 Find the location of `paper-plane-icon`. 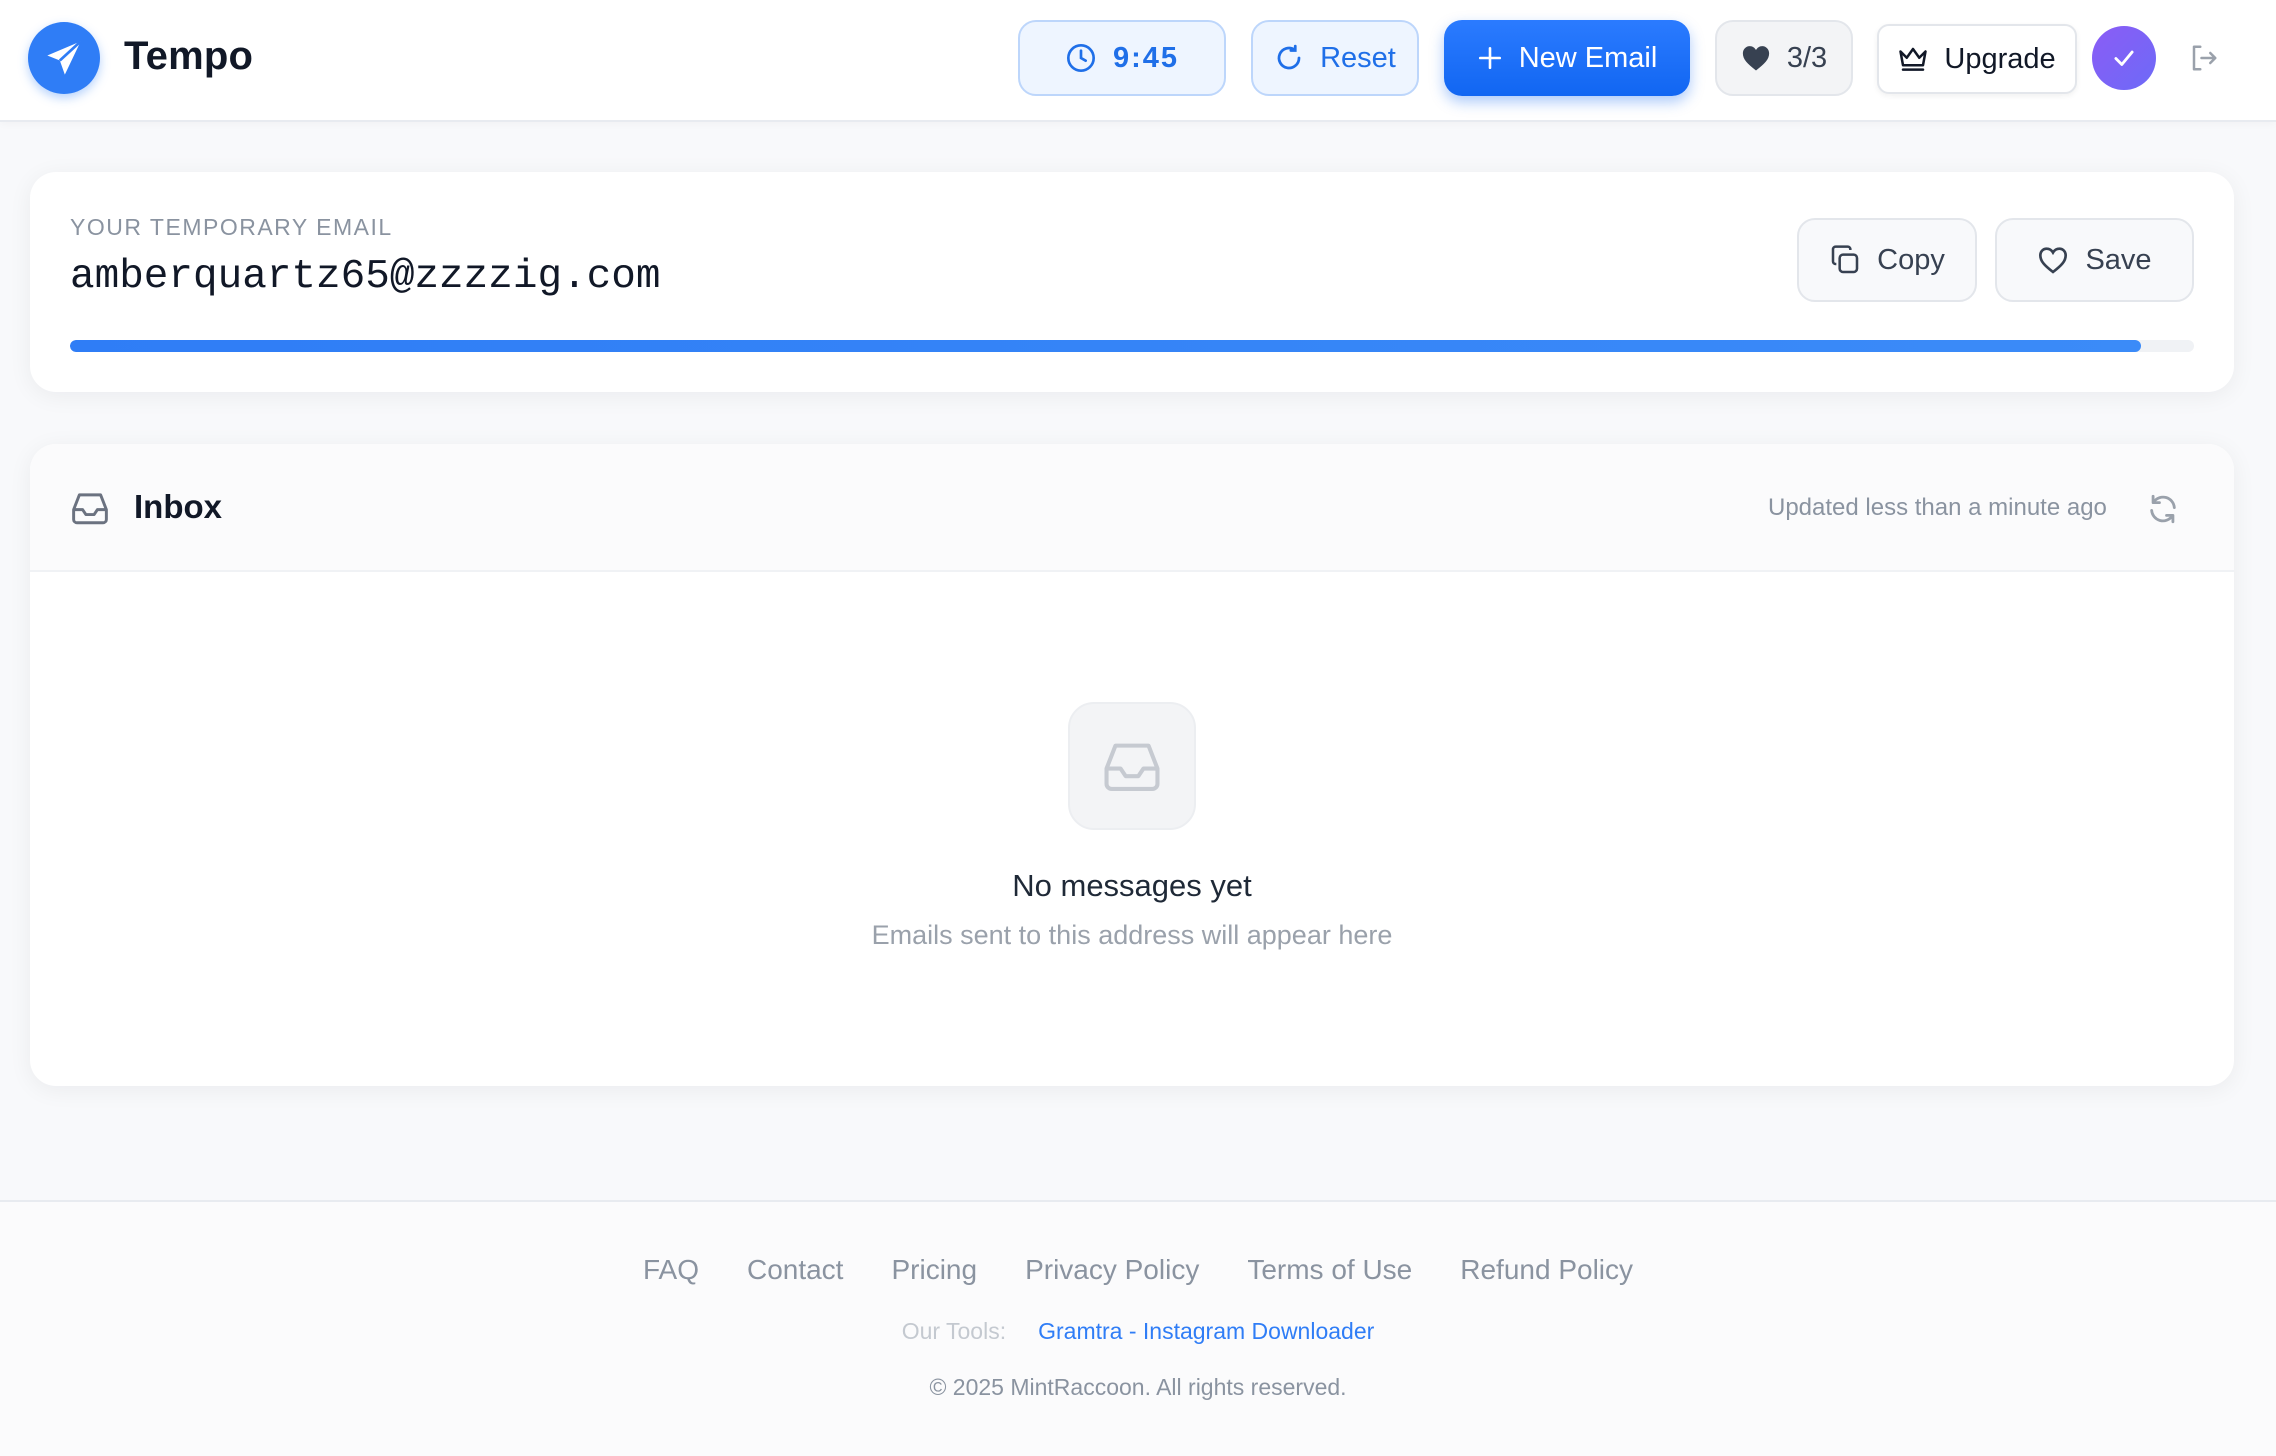

paper-plane-icon is located at coordinates (64, 57).